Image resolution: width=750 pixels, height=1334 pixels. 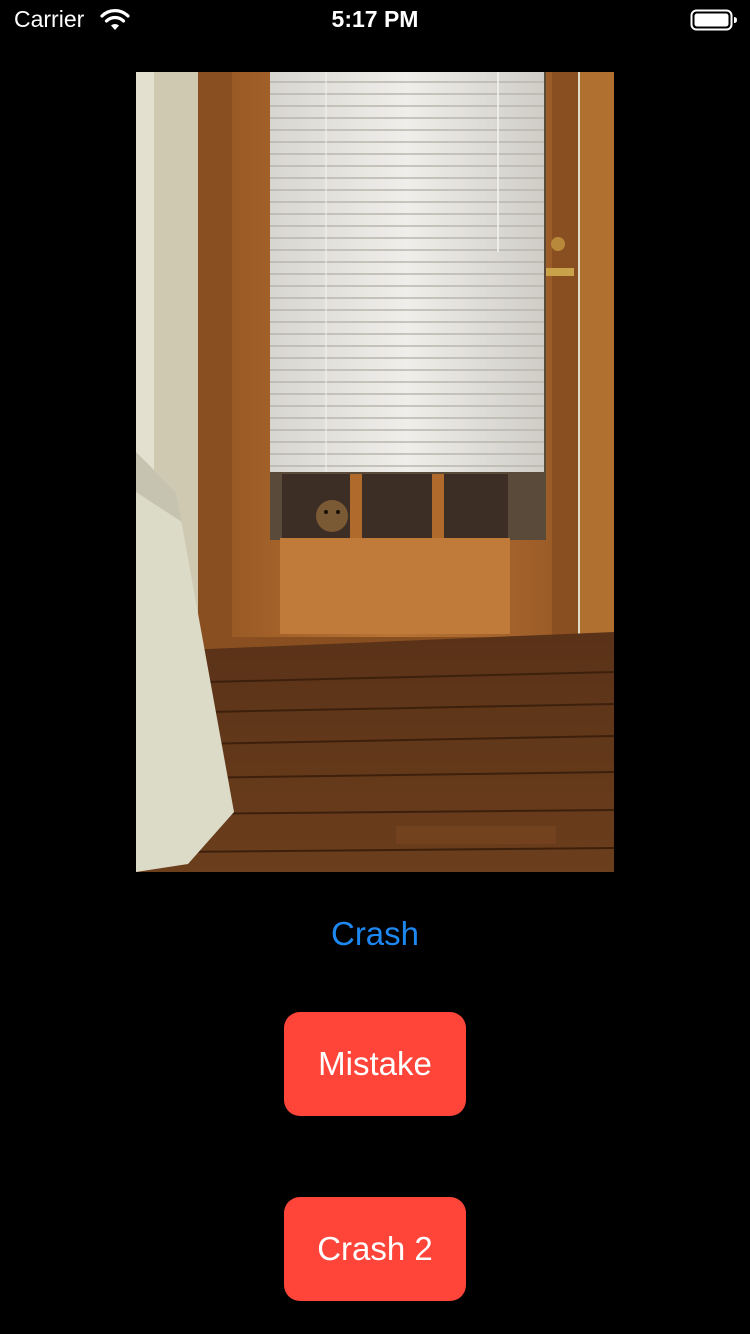 What do you see at coordinates (713, 20) in the screenshot?
I see `battery-full-icon` at bounding box center [713, 20].